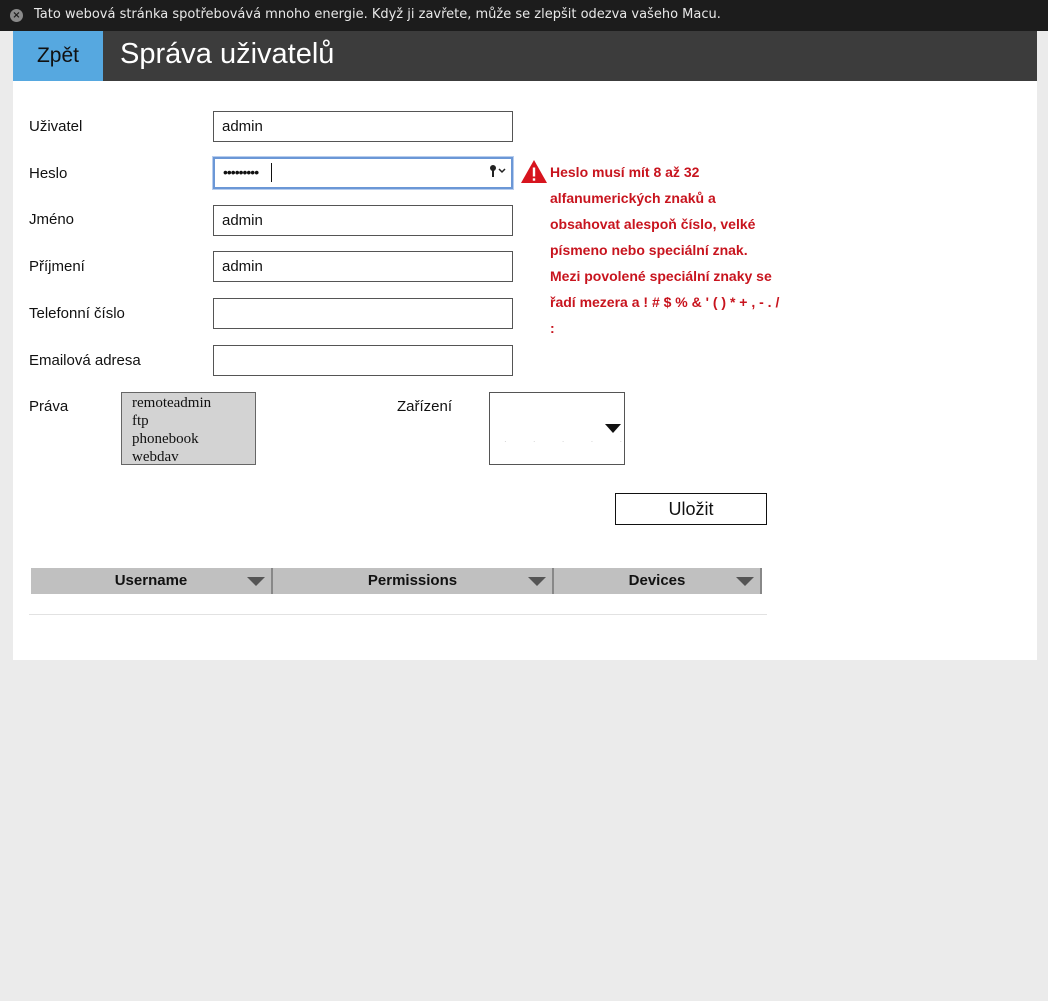 The height and width of the screenshot is (1001, 1048). Describe the element at coordinates (398, 614) in the screenshot. I see `table-divider` at that location.